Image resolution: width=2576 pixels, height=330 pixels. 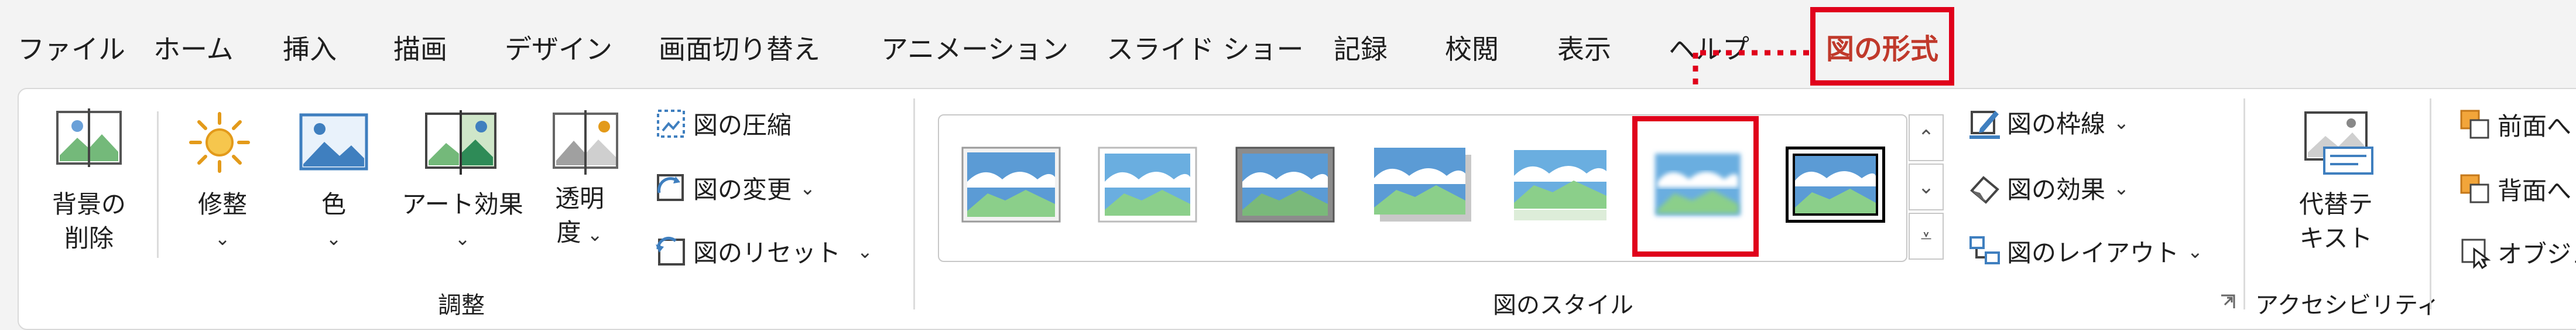 What do you see at coordinates (2093, 253) in the screenshot?
I see `picture-layout-label: 図のレイアウト` at bounding box center [2093, 253].